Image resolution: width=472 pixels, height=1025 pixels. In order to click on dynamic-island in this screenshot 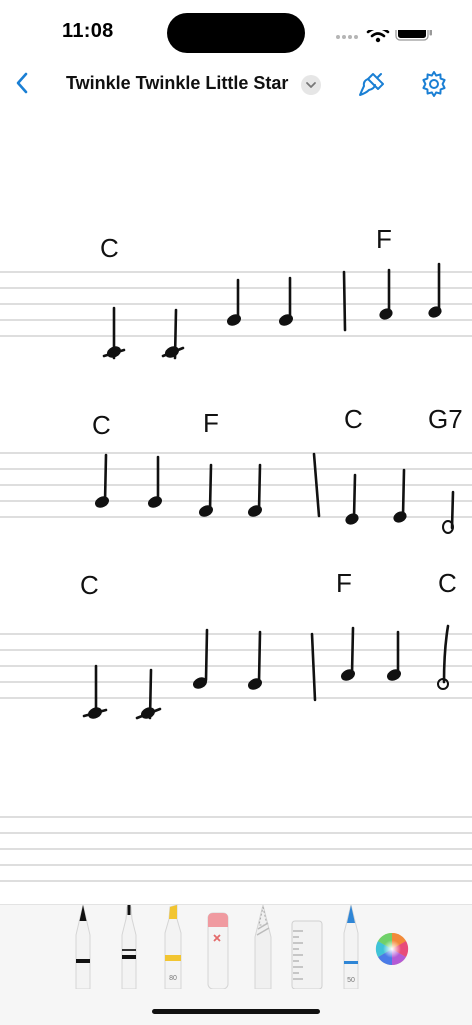, I will do `click(236, 33)`.